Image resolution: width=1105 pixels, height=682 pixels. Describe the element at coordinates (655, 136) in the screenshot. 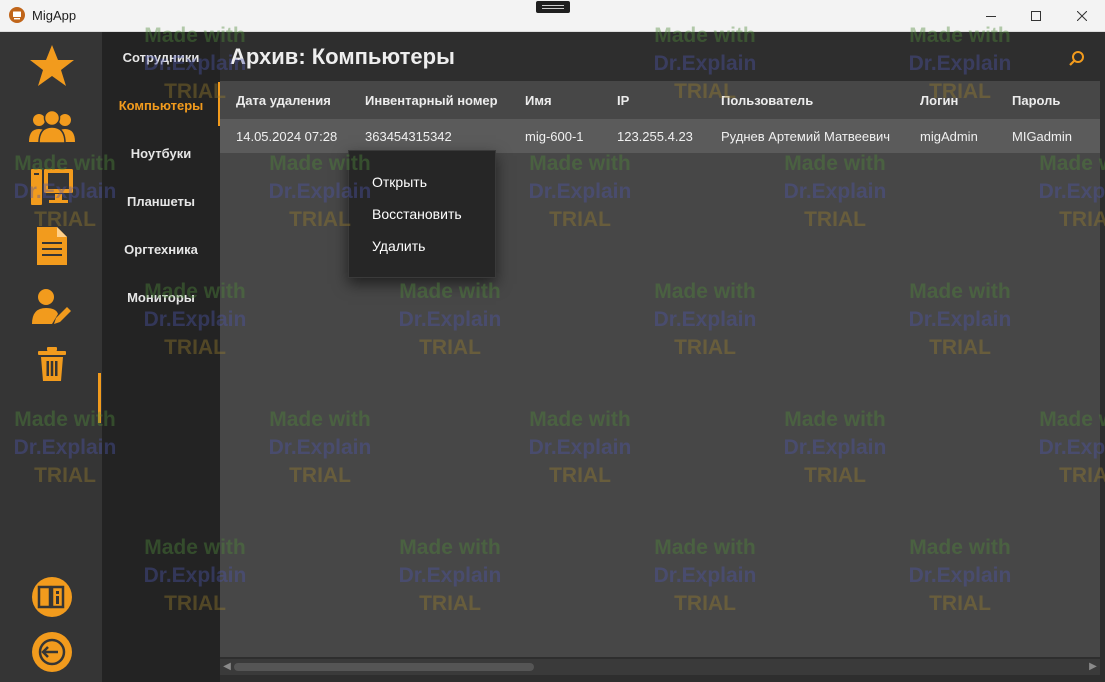

I see `cell-ip: 123.255.4.23` at that location.